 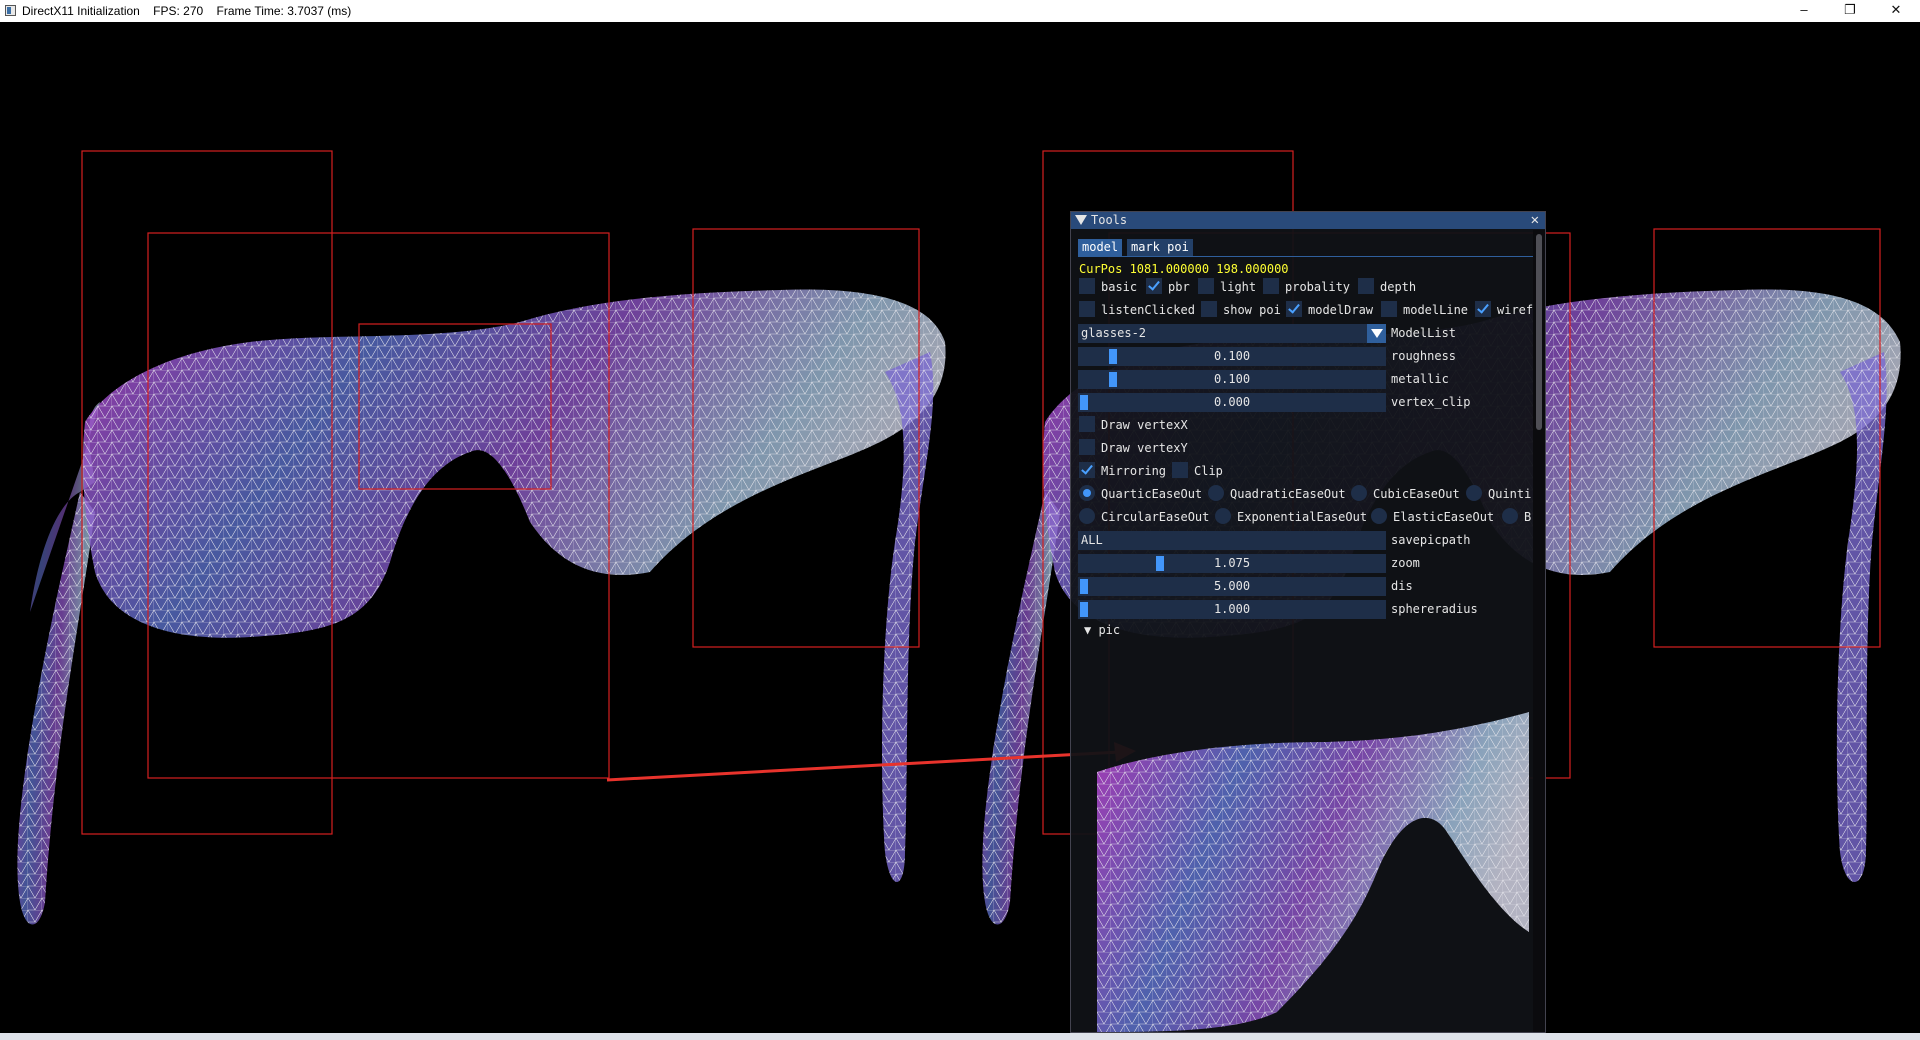 I want to click on slider-vertex-clip: 0.000, so click(x=1232, y=402).